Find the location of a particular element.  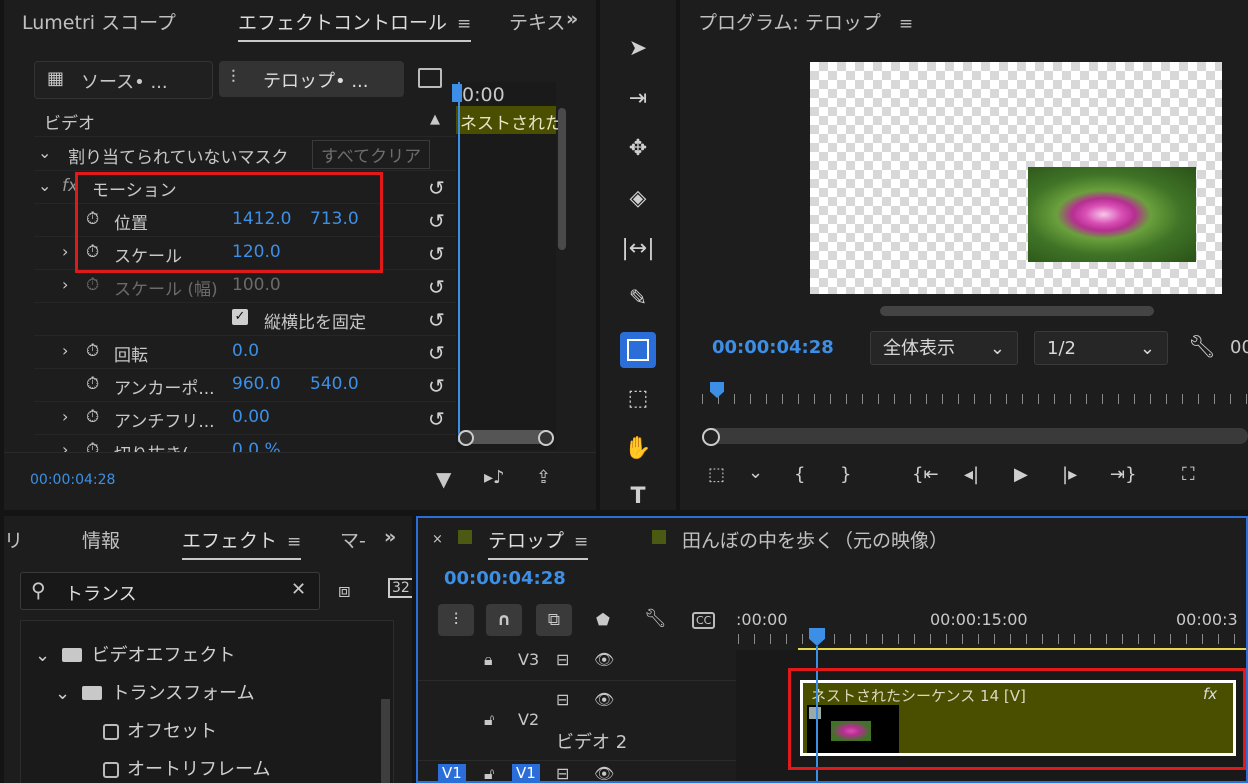

mini-playhead is located at coordinates (459, 262).